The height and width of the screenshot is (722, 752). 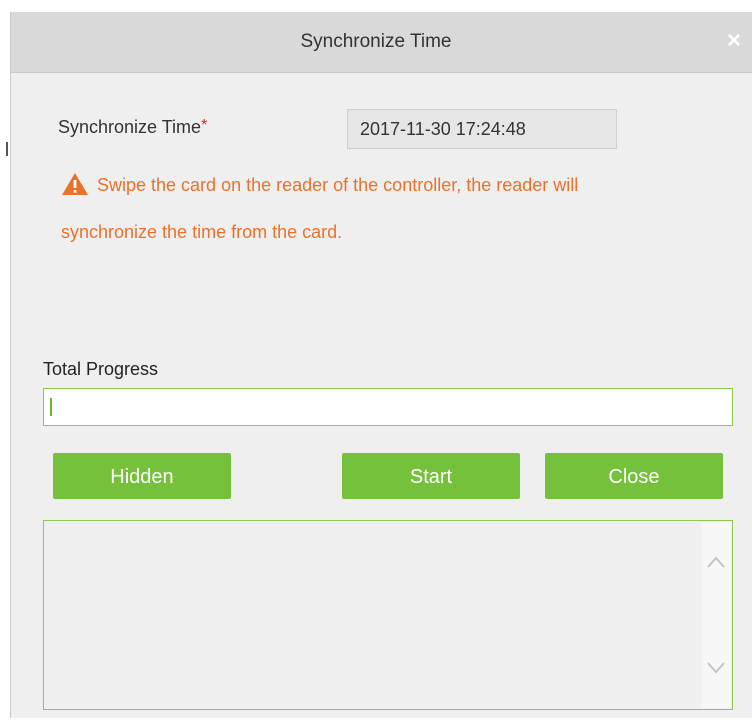 I want to click on warning-triangle-icon, so click(x=75, y=184).